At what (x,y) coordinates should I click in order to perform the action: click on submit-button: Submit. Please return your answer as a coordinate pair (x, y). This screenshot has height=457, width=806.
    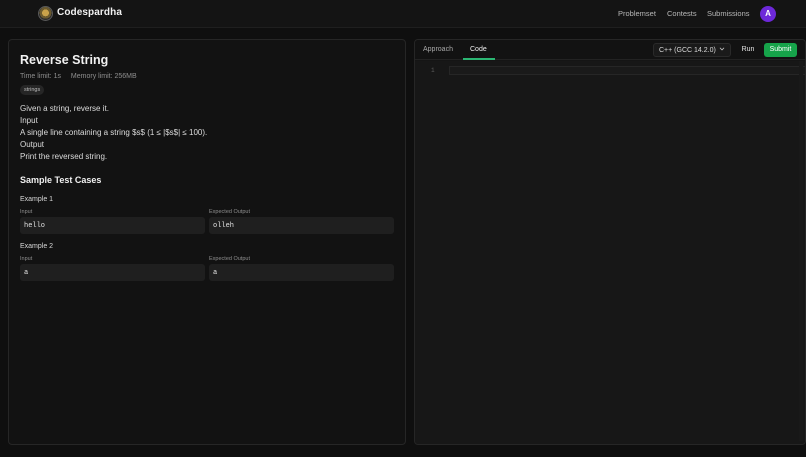
    Looking at the image, I should click on (780, 50).